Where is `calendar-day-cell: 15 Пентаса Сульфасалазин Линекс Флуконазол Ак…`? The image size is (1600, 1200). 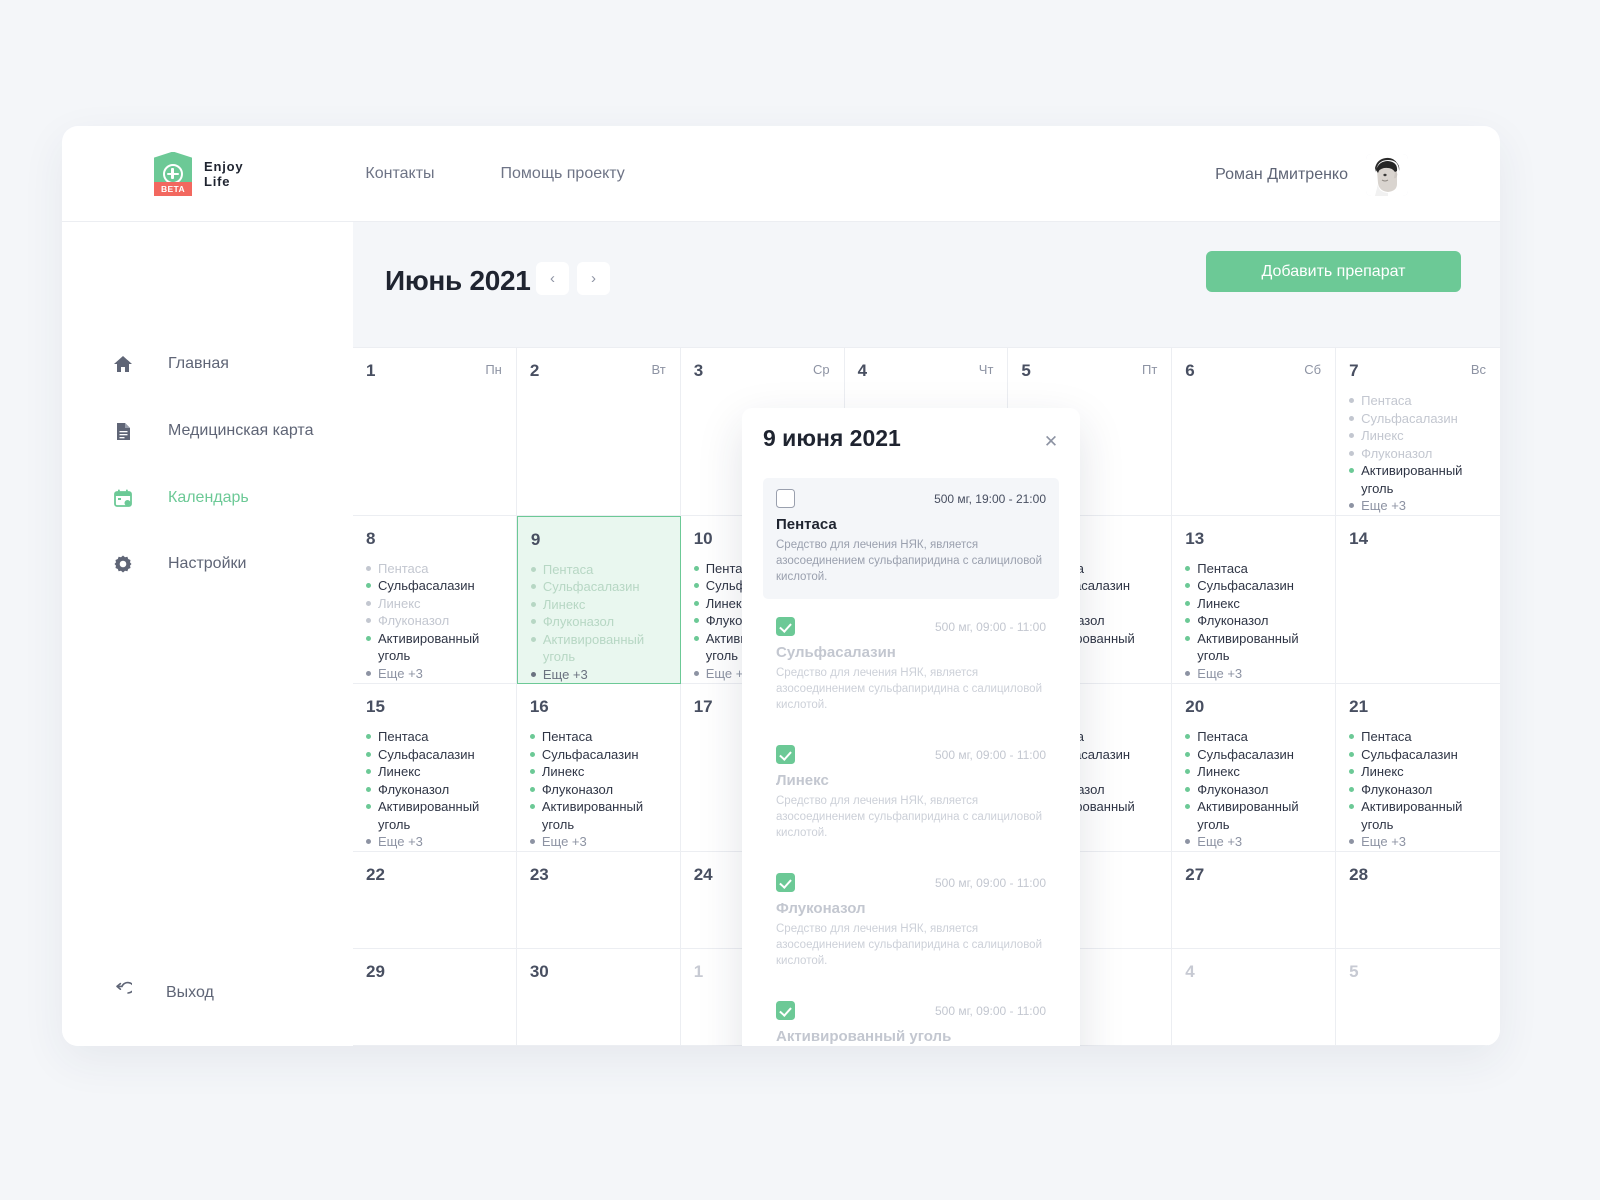 calendar-day-cell: 15 Пентаса Сульфасалазин Линекс Флуконазол Ак… is located at coordinates (435, 768).